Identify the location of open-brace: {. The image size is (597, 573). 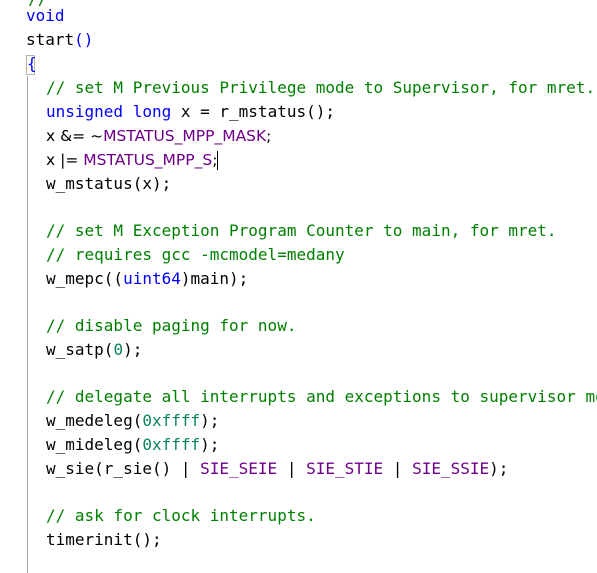
(32, 63).